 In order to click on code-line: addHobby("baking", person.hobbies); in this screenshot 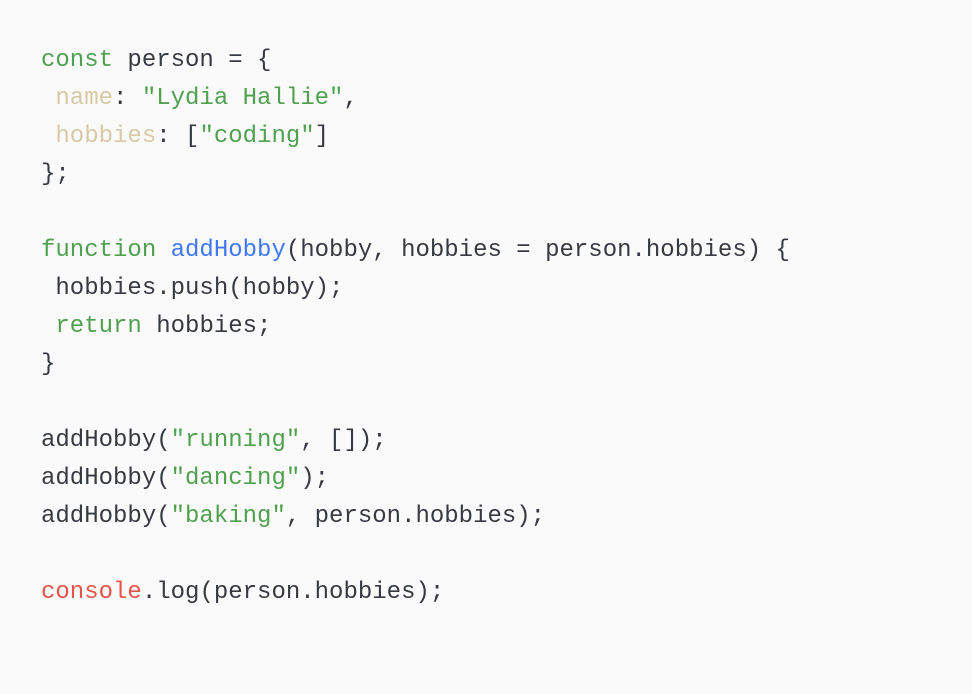, I will do `click(506, 517)`.